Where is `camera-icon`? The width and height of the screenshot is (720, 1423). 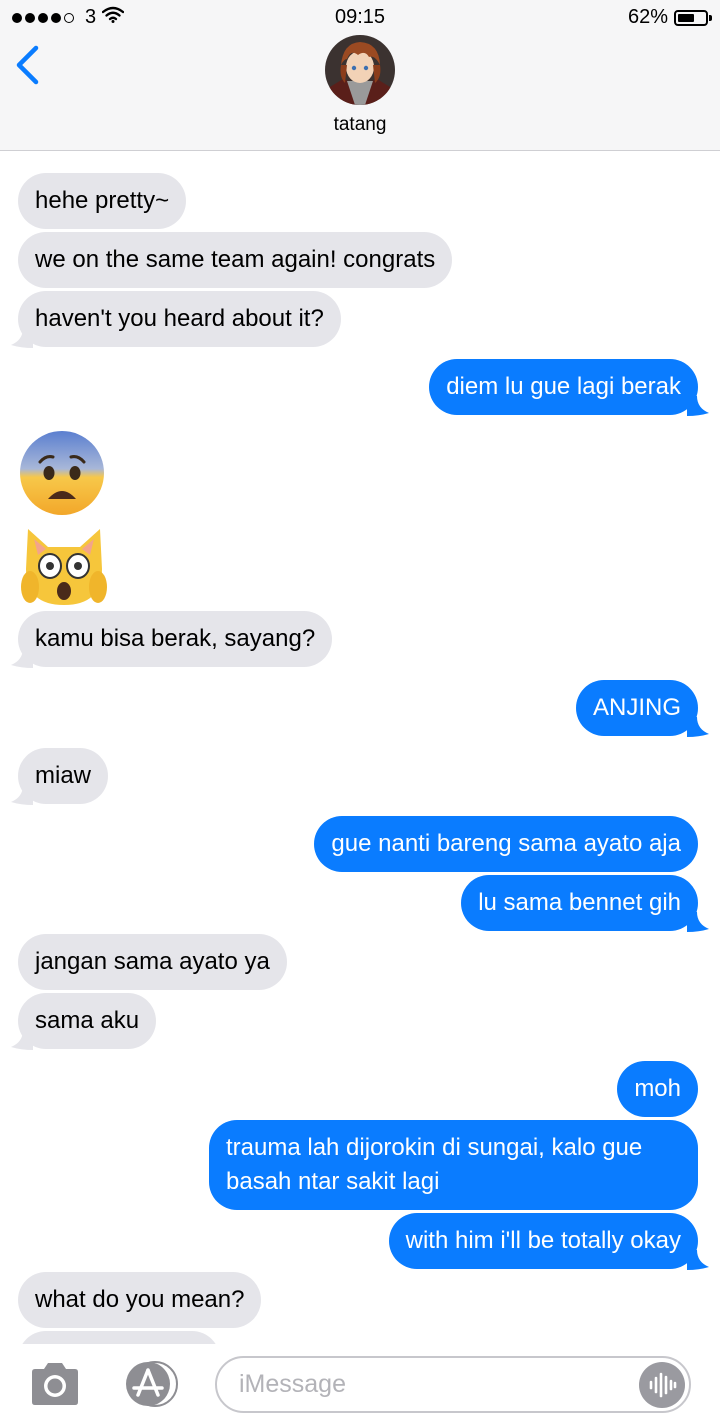 camera-icon is located at coordinates (55, 1384).